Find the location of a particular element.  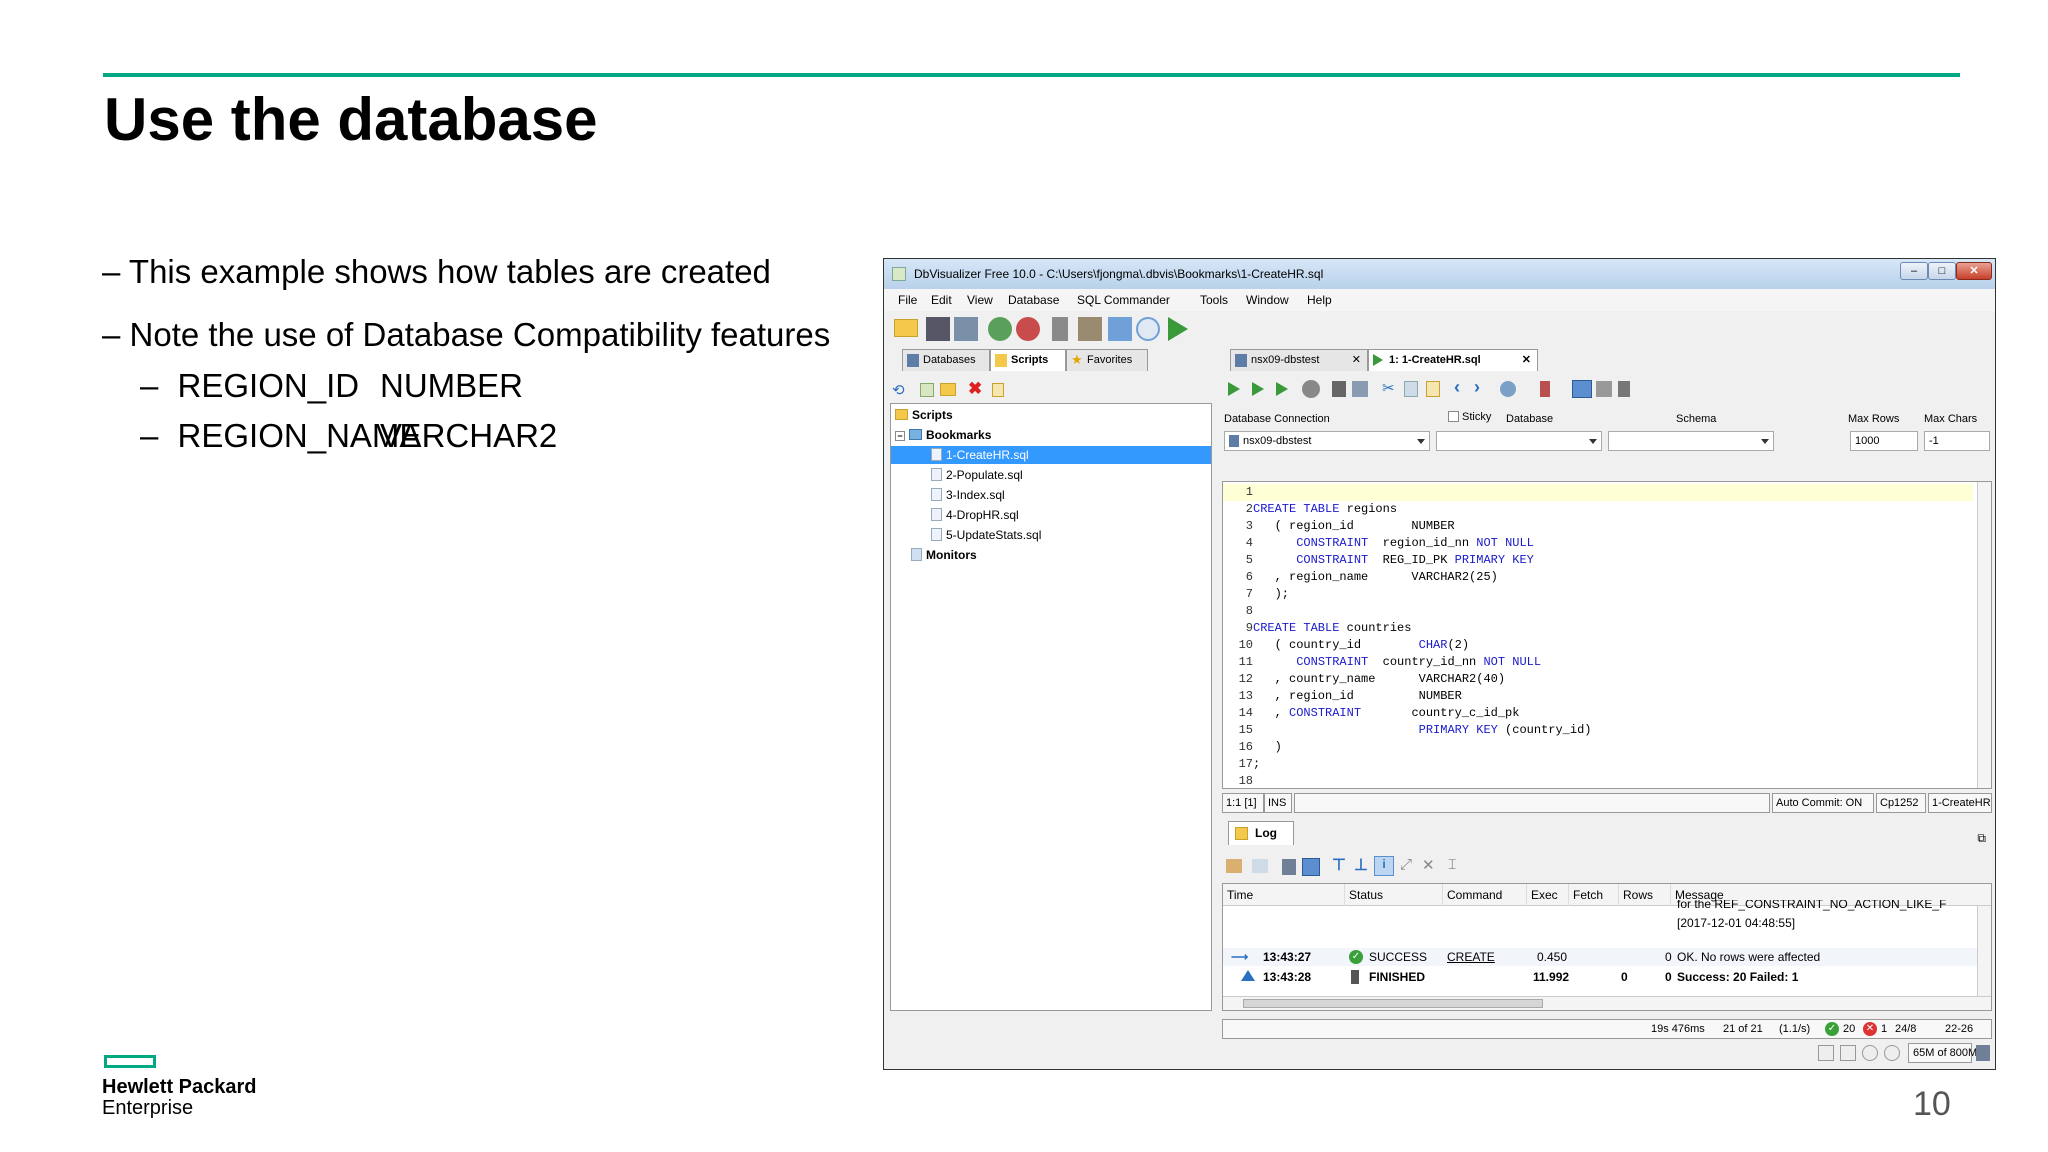

col-exec: Exec is located at coordinates (1548, 895).